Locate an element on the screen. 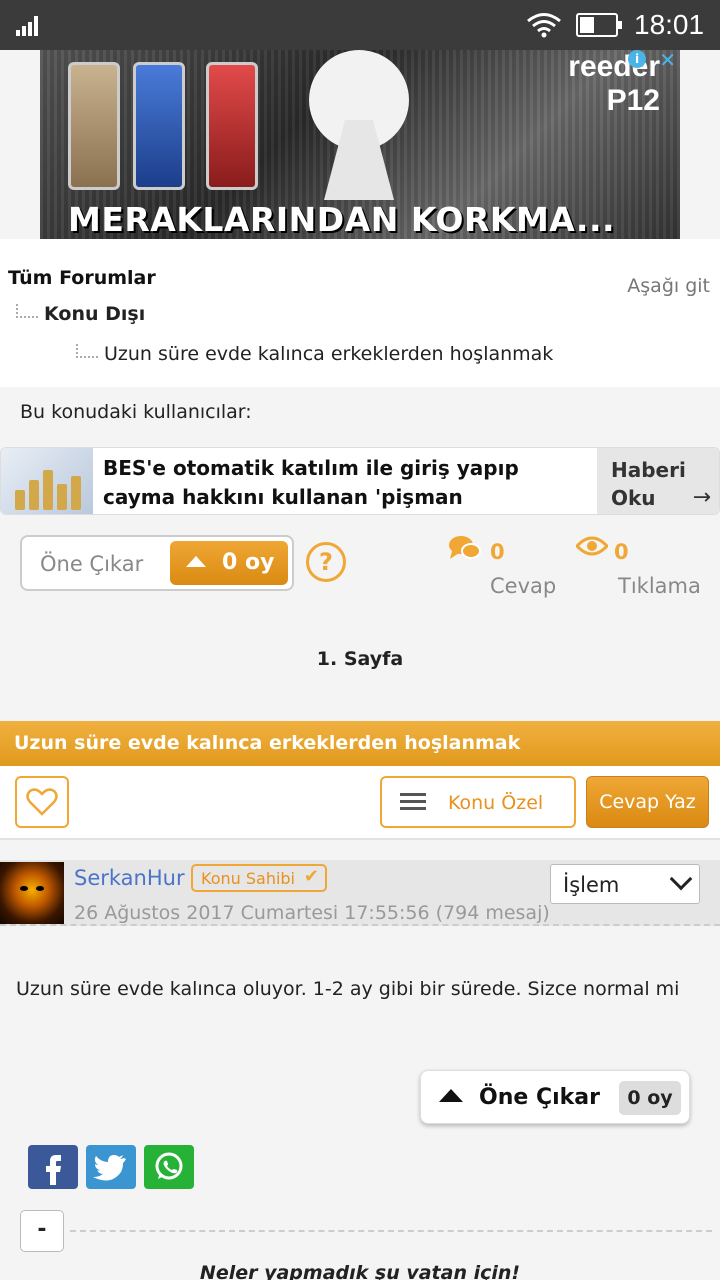 The image size is (720, 1280). post-action-select: İşlem is located at coordinates (625, 884).